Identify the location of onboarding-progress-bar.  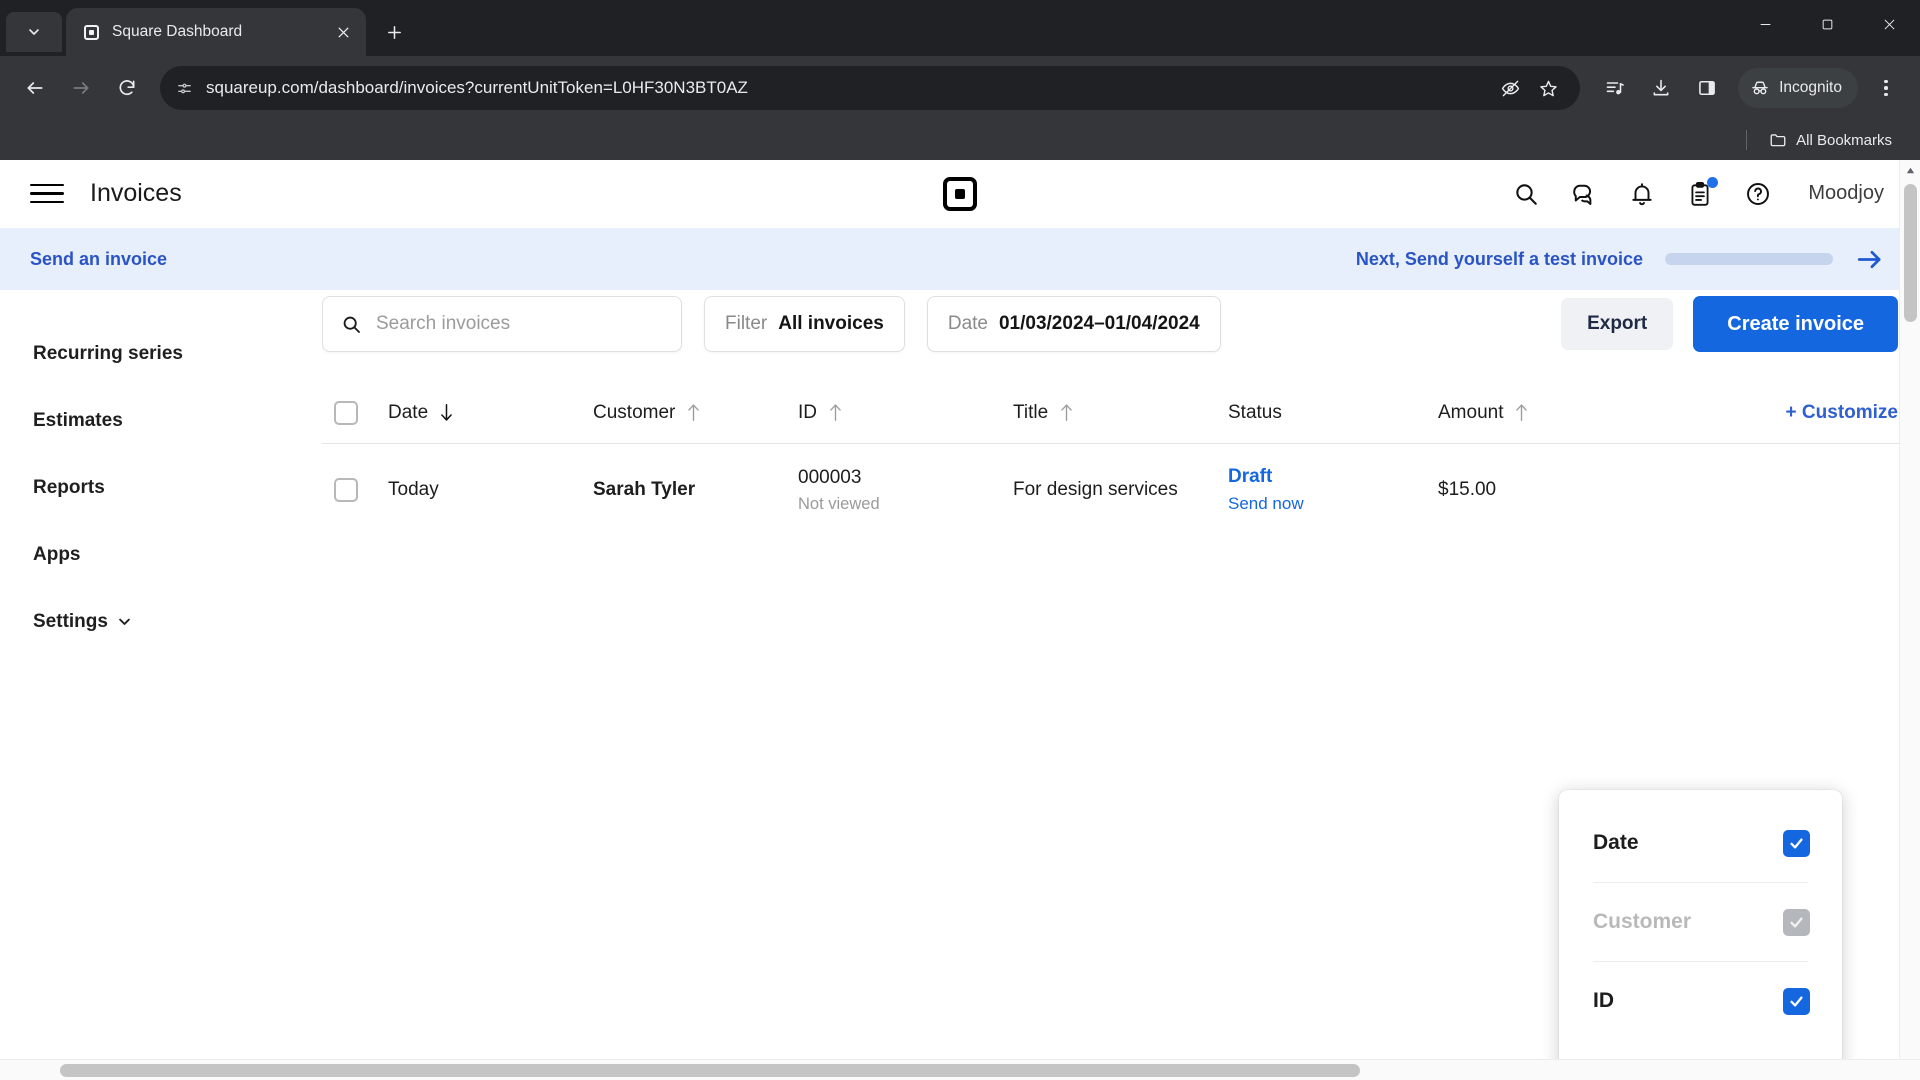
(1749, 259).